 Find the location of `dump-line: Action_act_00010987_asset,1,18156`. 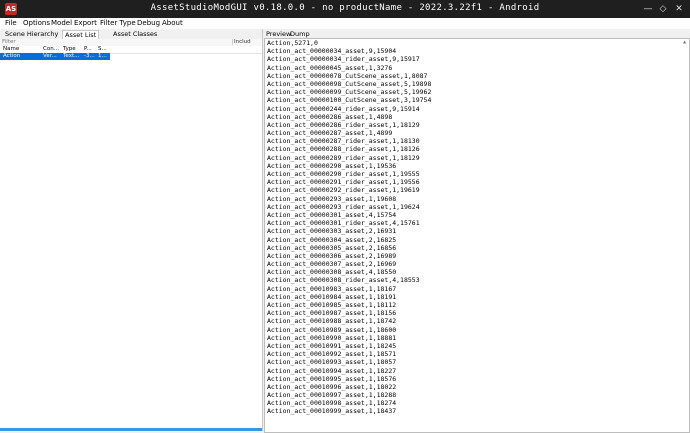

dump-line: Action_act_00010987_asset,1,18156 is located at coordinates (332, 313).